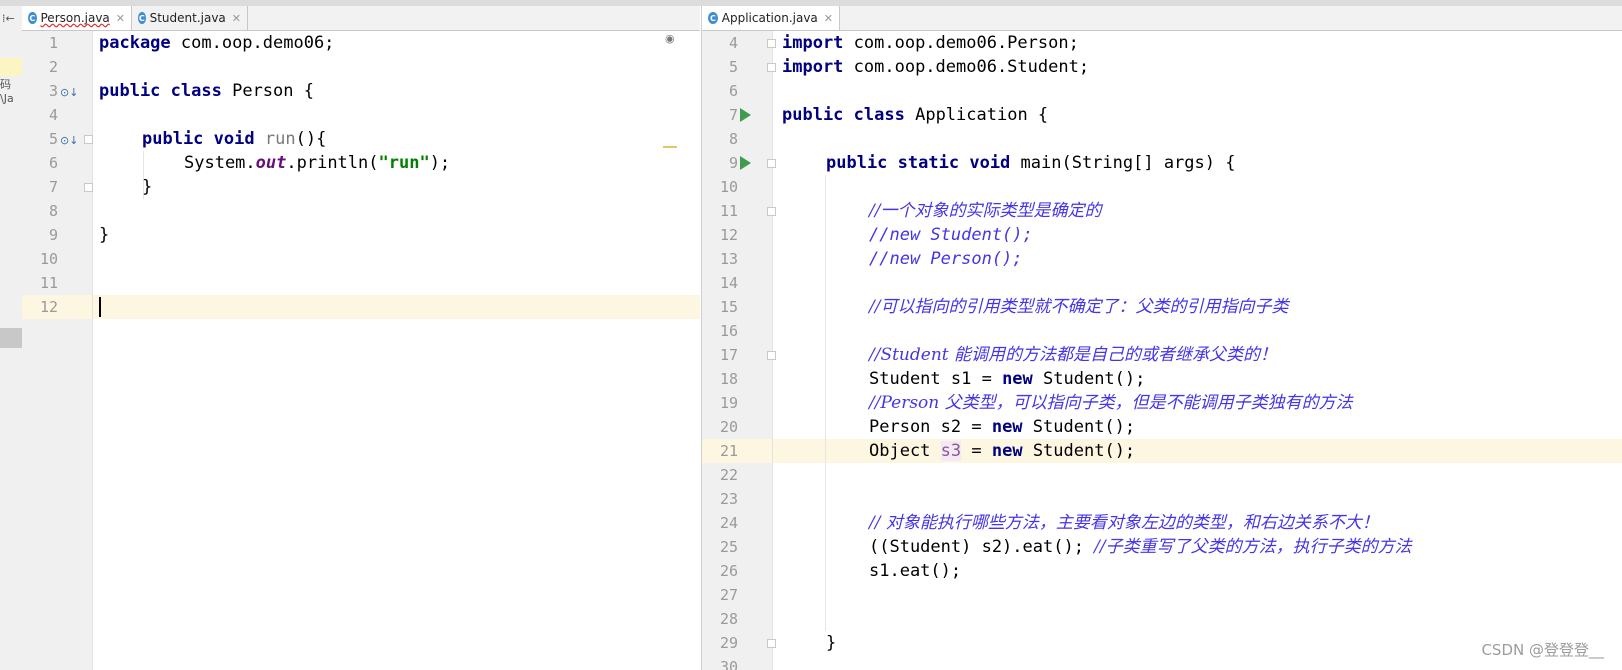 The width and height of the screenshot is (1622, 670). What do you see at coordinates (728, 664) in the screenshot?
I see `line-number: 30` at bounding box center [728, 664].